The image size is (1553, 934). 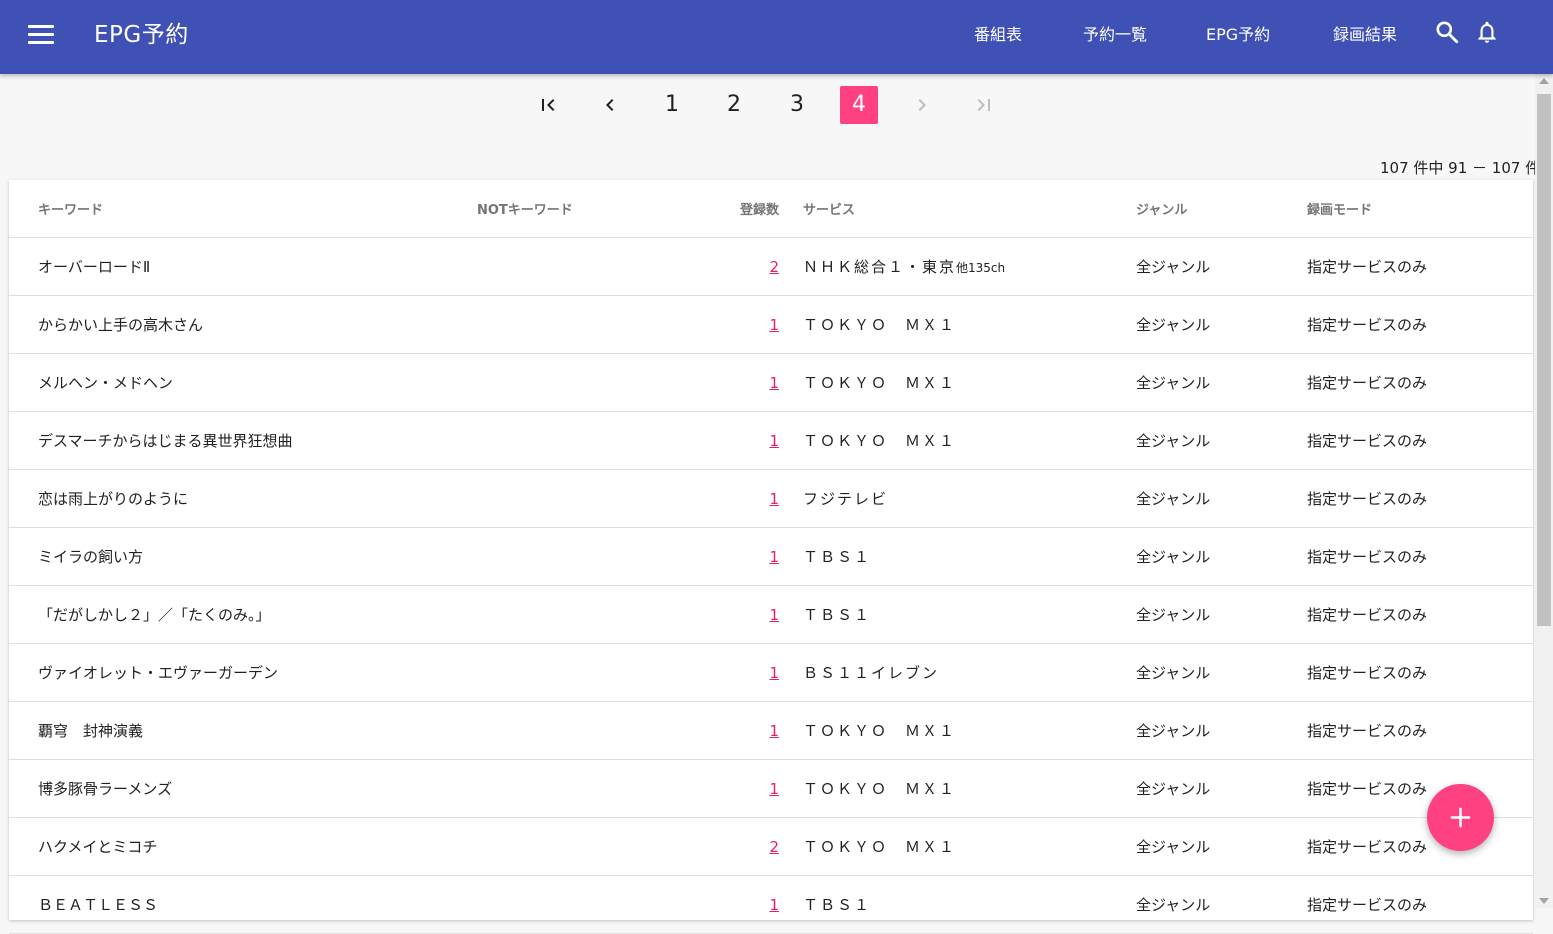 What do you see at coordinates (1487, 34) in the screenshot?
I see `bell-icon` at bounding box center [1487, 34].